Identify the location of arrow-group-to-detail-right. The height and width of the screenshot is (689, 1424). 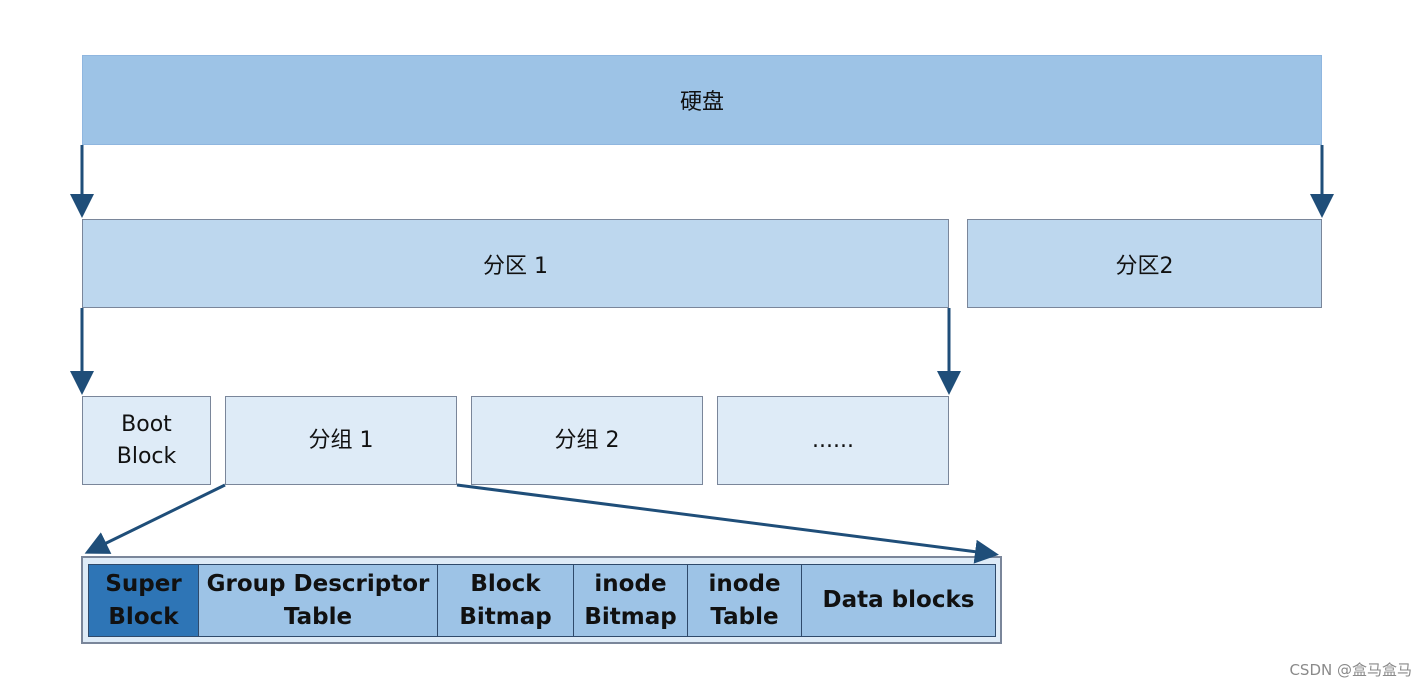
(727, 523).